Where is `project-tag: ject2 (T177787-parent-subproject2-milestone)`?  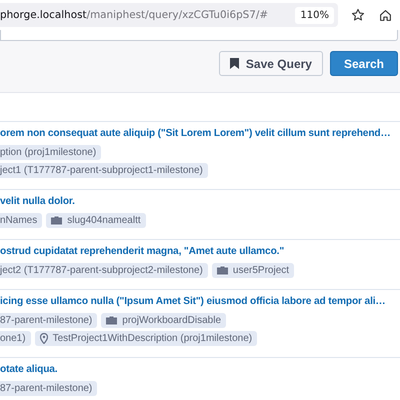
project-tag: ject2 (T177787-parent-subproject2-milestone) is located at coordinates (104, 270).